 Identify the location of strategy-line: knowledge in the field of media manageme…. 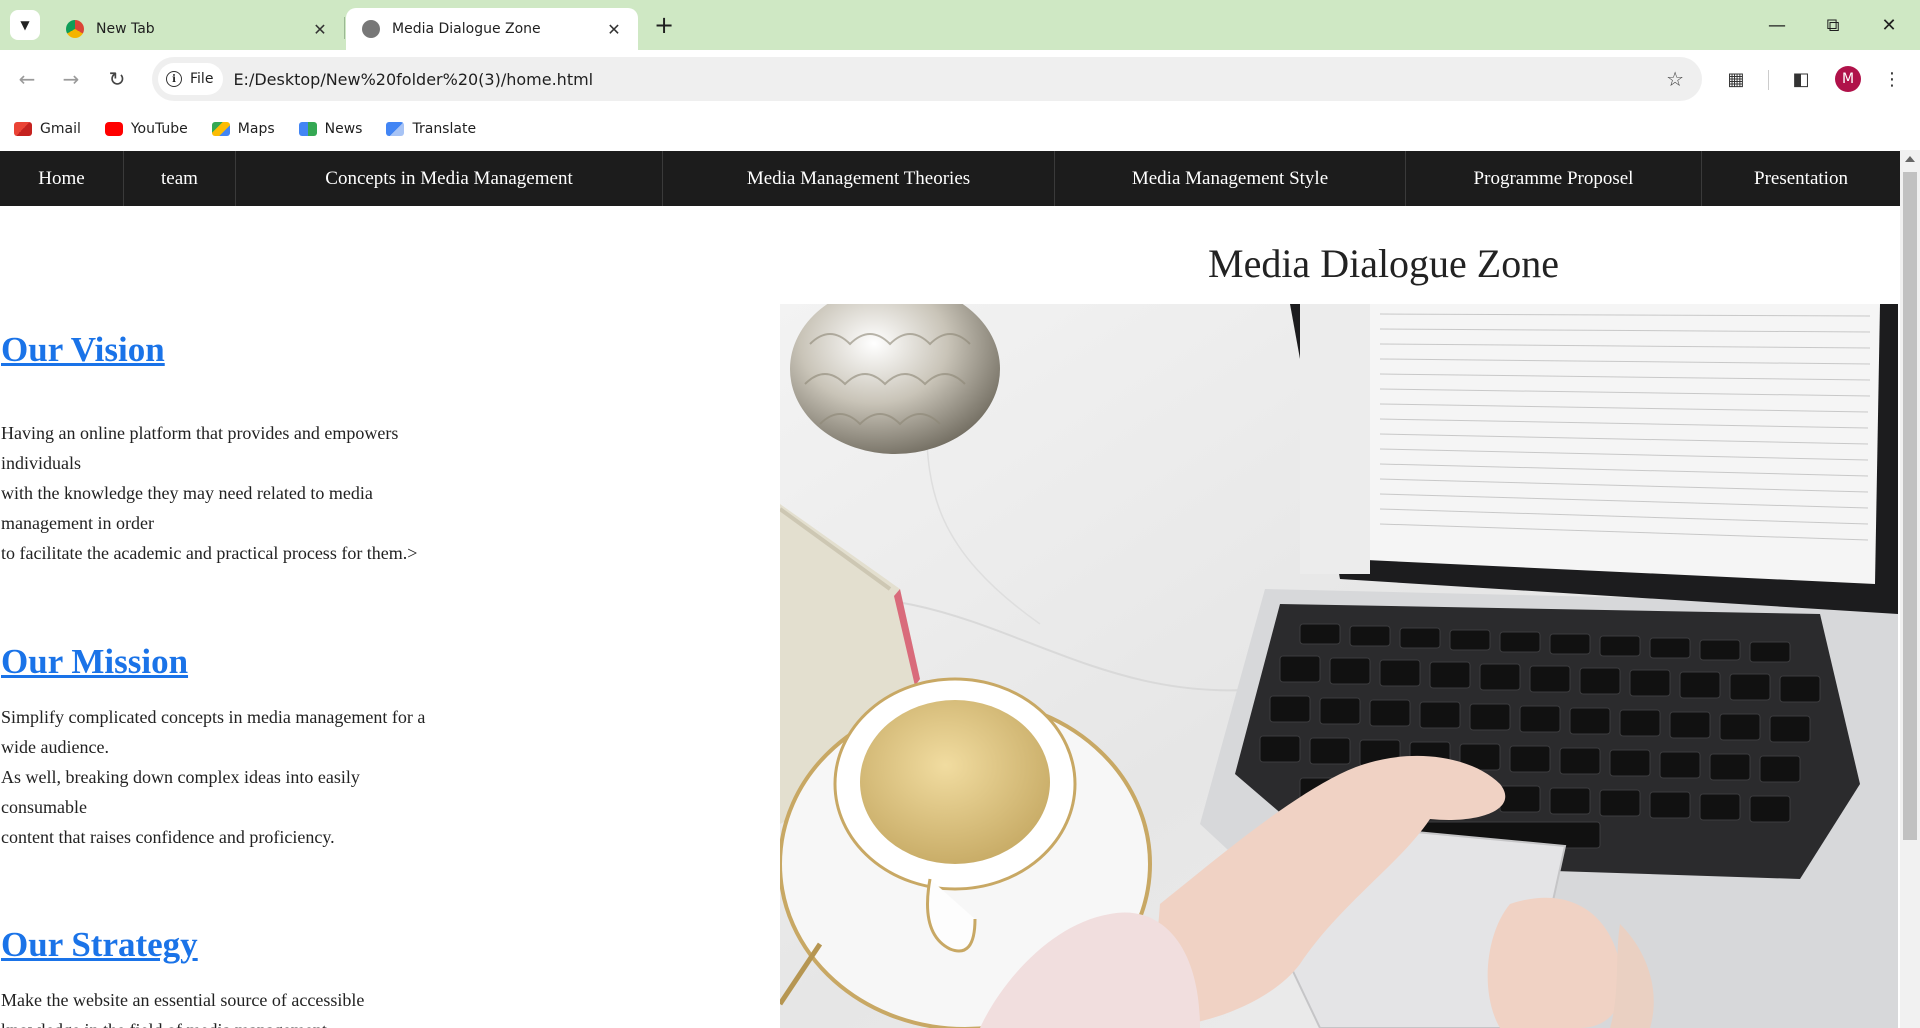
(241, 1021).